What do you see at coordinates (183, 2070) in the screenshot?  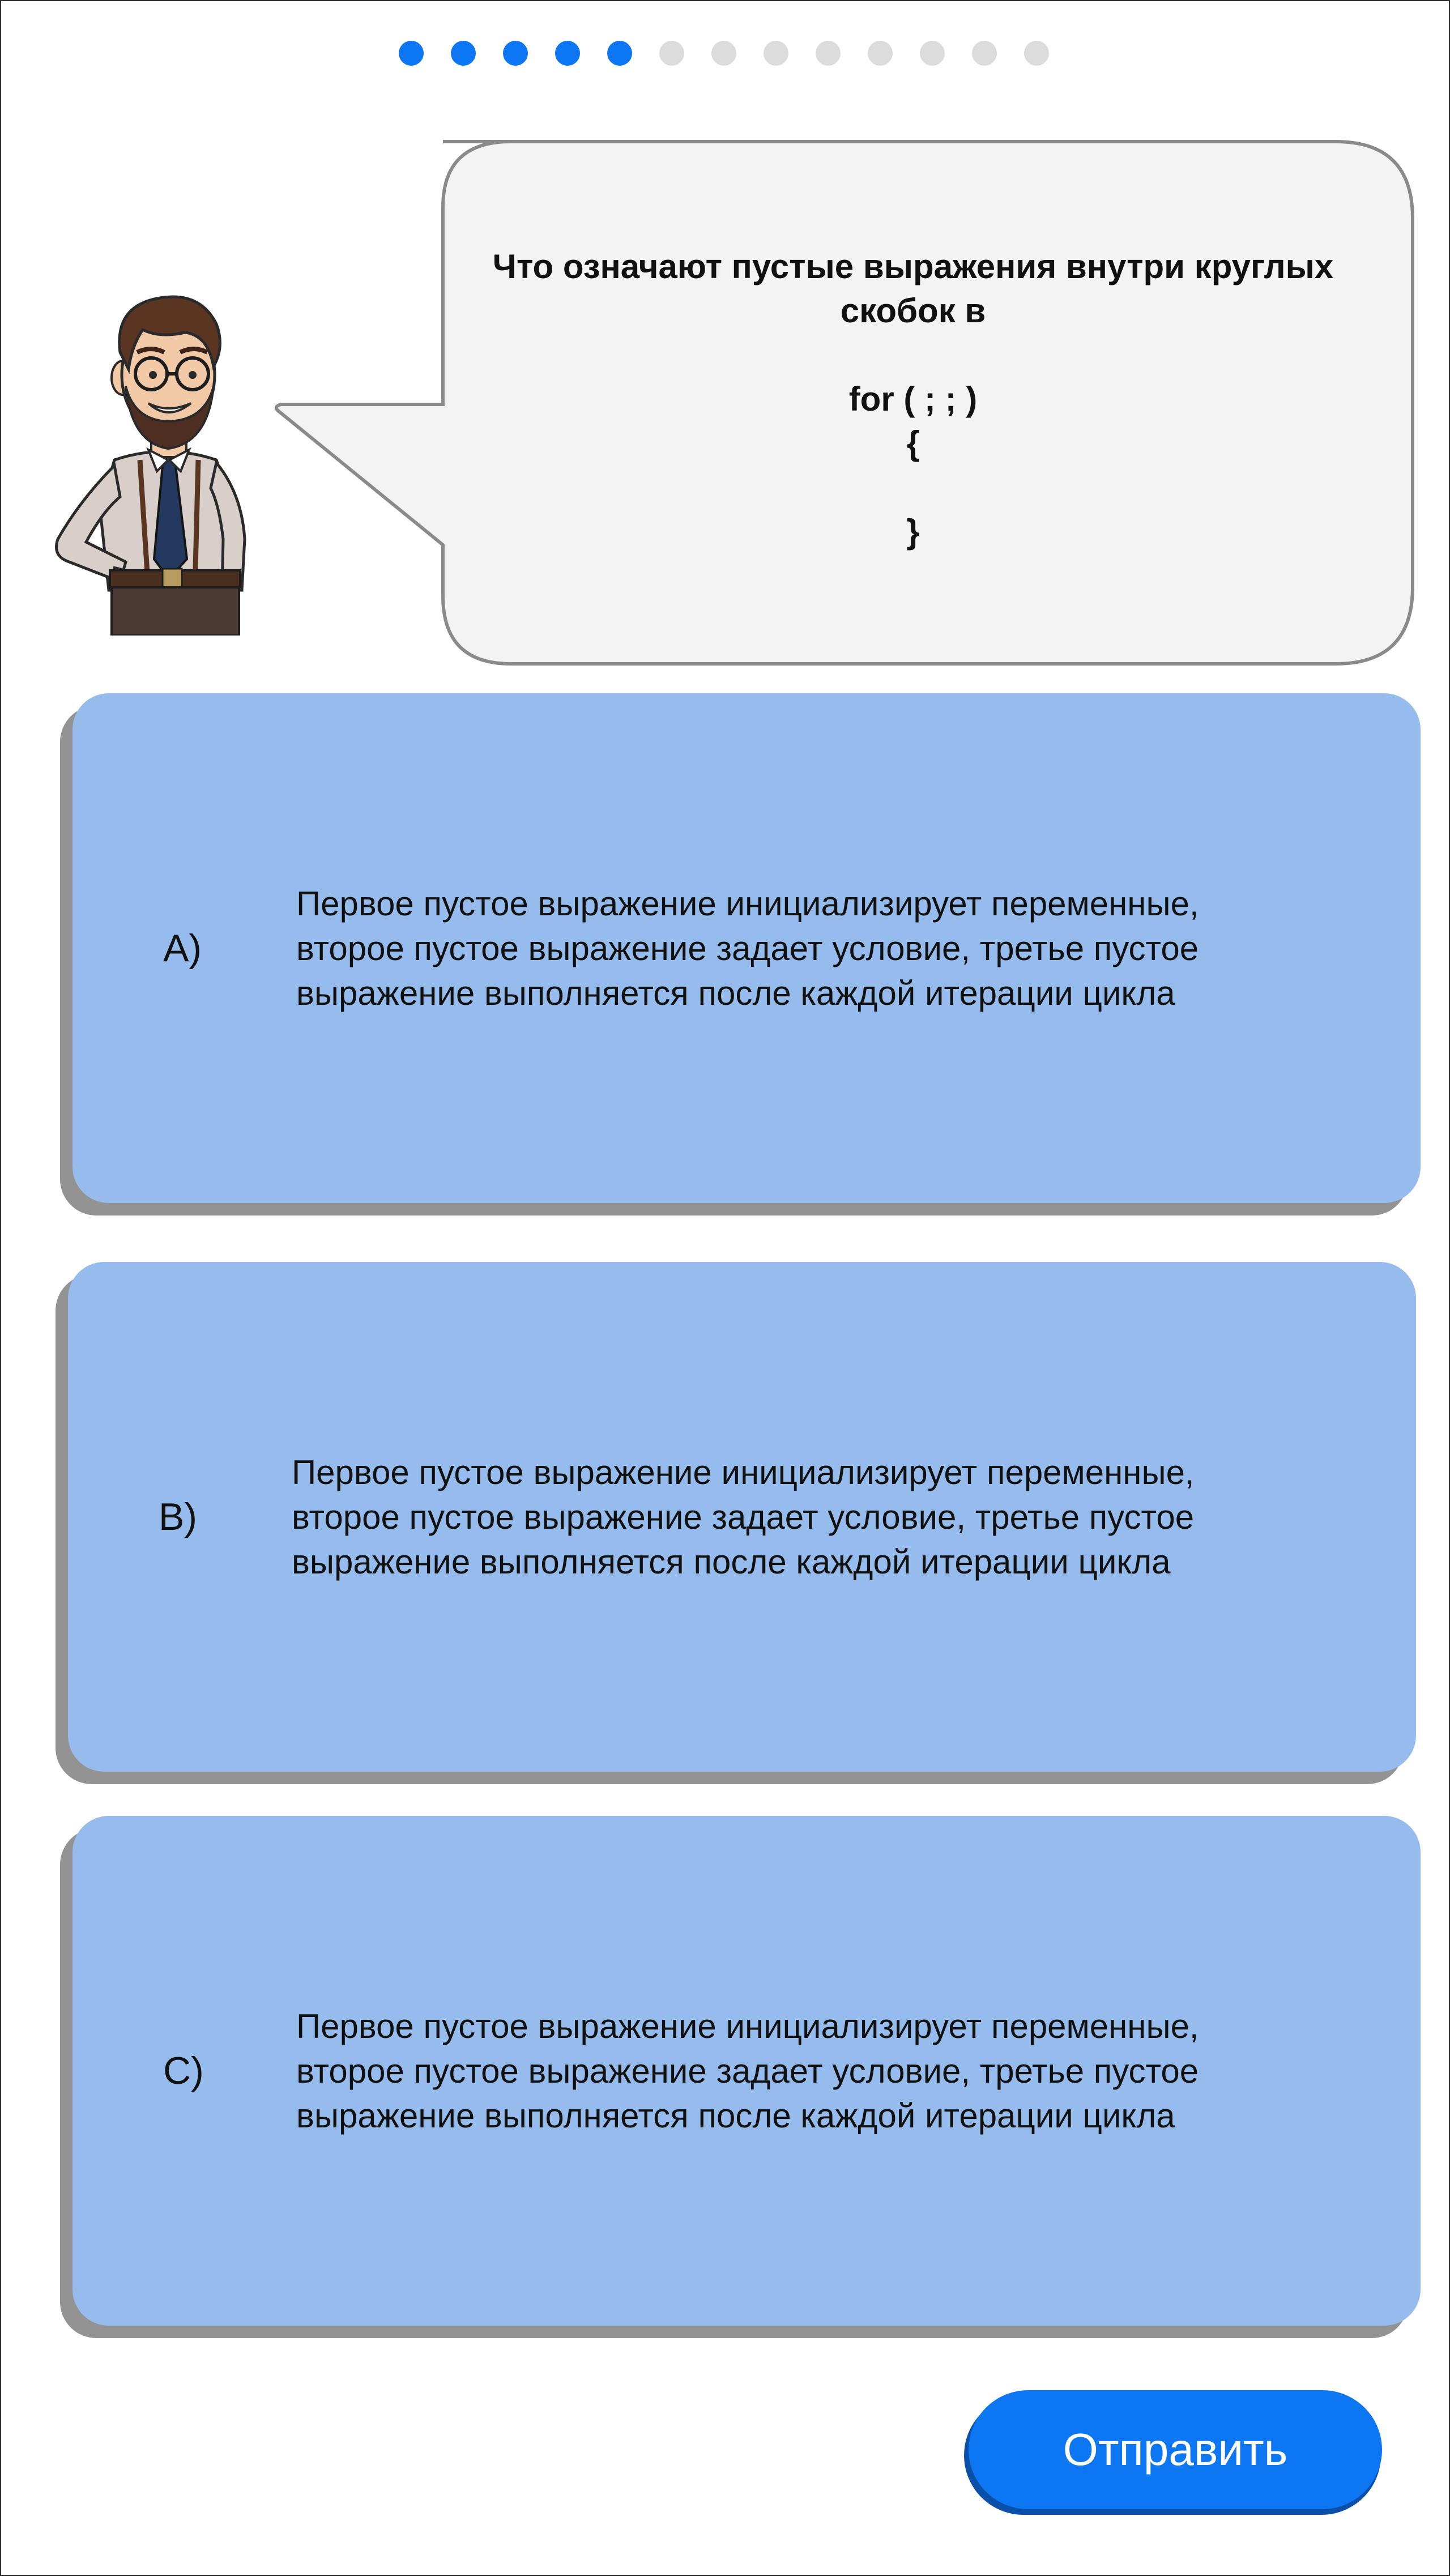 I see `option-letter: C)` at bounding box center [183, 2070].